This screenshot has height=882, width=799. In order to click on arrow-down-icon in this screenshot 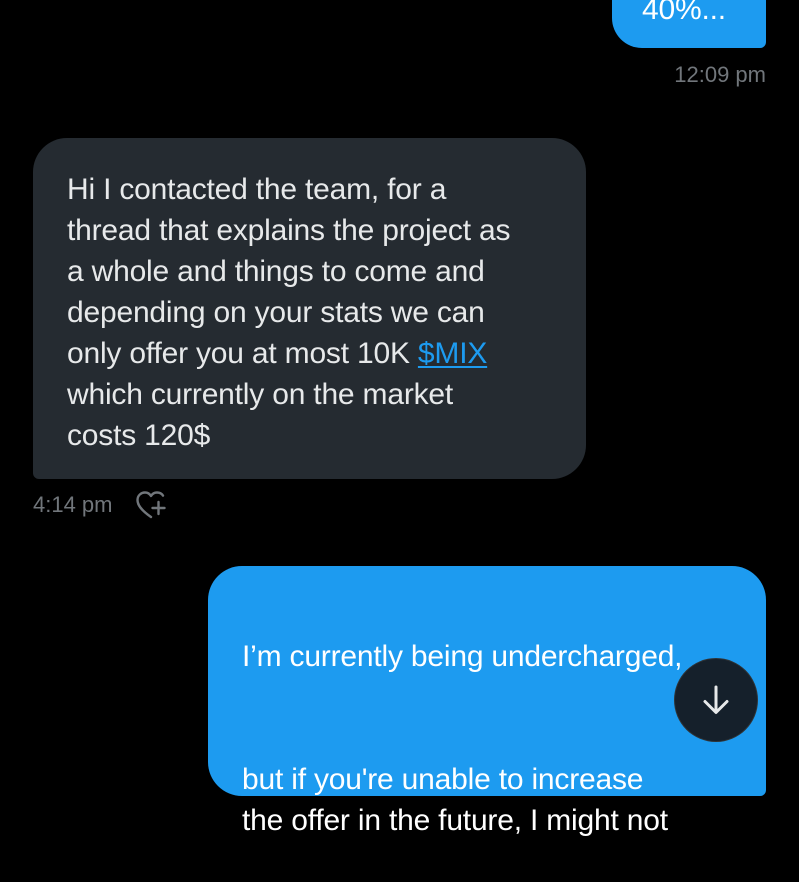, I will do `click(716, 699)`.